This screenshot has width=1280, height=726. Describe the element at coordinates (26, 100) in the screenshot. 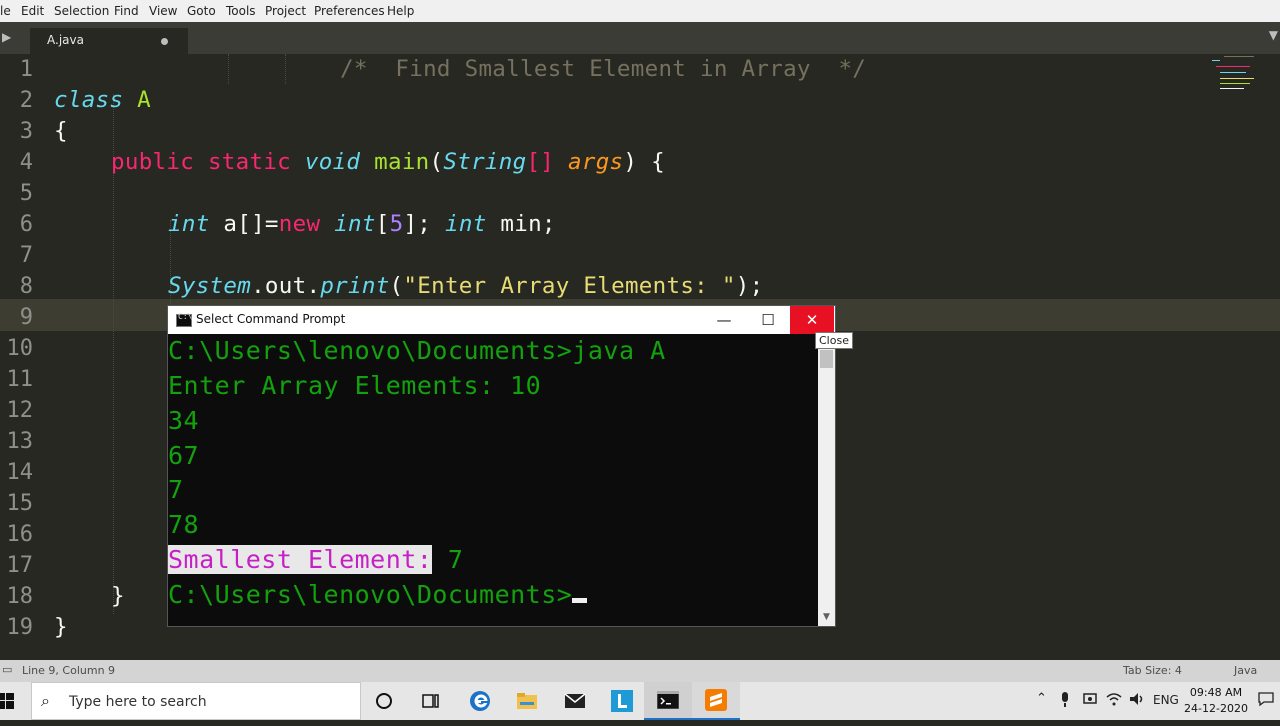

I see `line-number: 2` at that location.